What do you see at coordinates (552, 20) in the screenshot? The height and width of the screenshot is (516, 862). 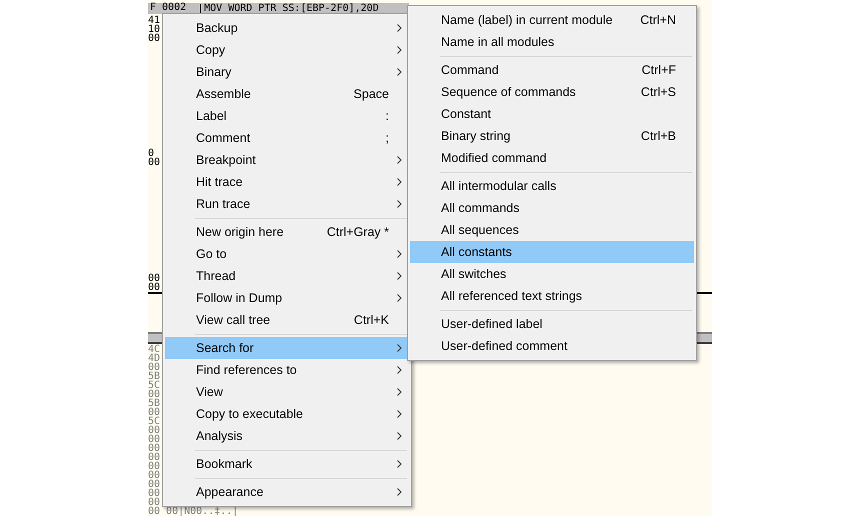 I see `menu-item: Name (label) in current module Ctrl+N` at bounding box center [552, 20].